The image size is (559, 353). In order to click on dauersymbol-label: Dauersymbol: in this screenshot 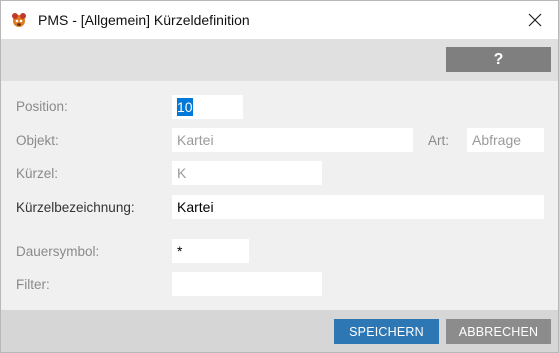, I will do `click(58, 251)`.